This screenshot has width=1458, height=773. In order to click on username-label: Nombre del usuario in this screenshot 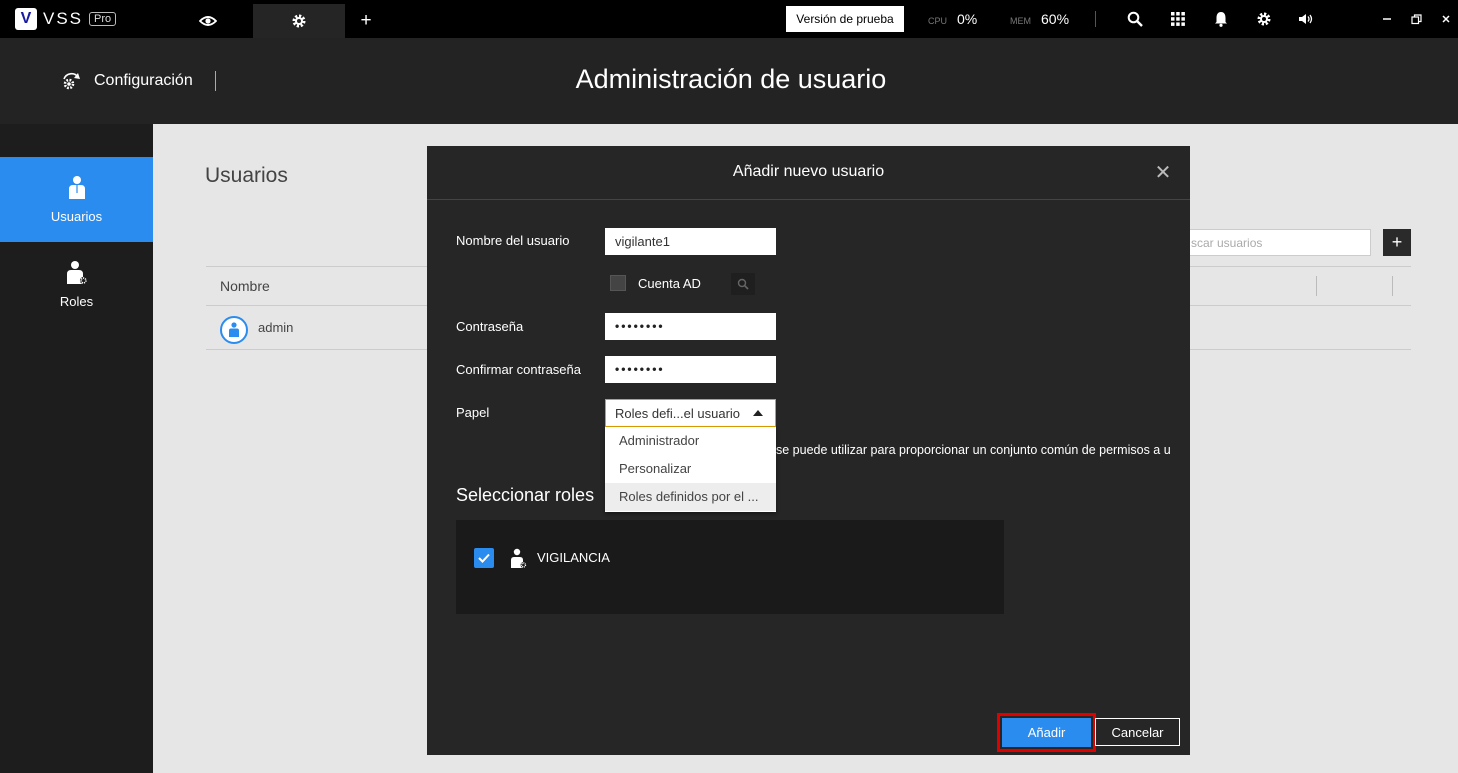, I will do `click(513, 240)`.